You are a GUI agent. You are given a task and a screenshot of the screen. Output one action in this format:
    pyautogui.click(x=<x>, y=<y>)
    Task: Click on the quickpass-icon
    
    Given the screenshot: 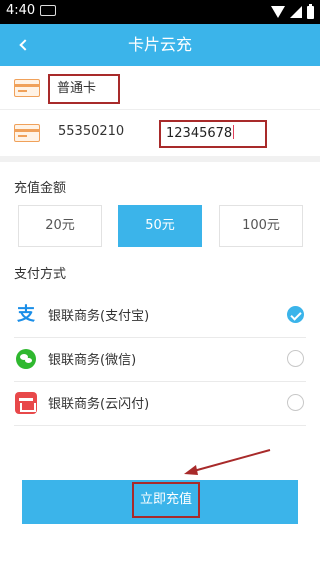 What is the action you would take?
    pyautogui.click(x=26, y=403)
    